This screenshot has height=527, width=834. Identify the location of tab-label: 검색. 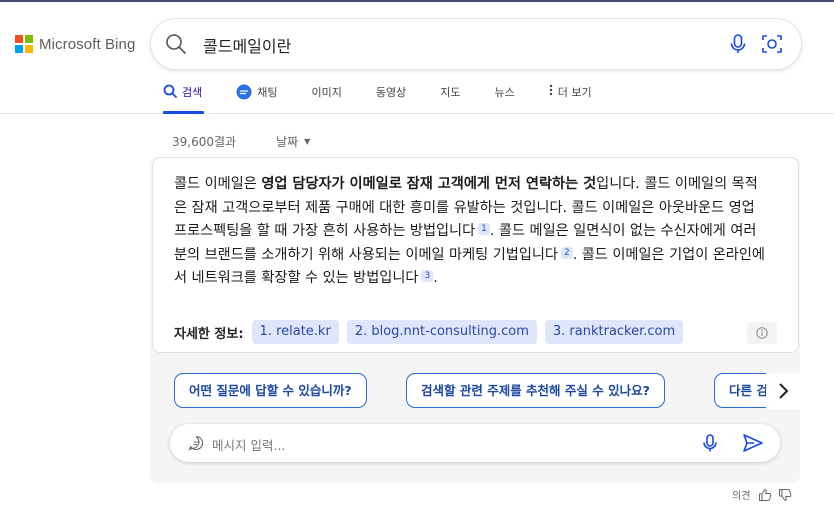
(192, 92).